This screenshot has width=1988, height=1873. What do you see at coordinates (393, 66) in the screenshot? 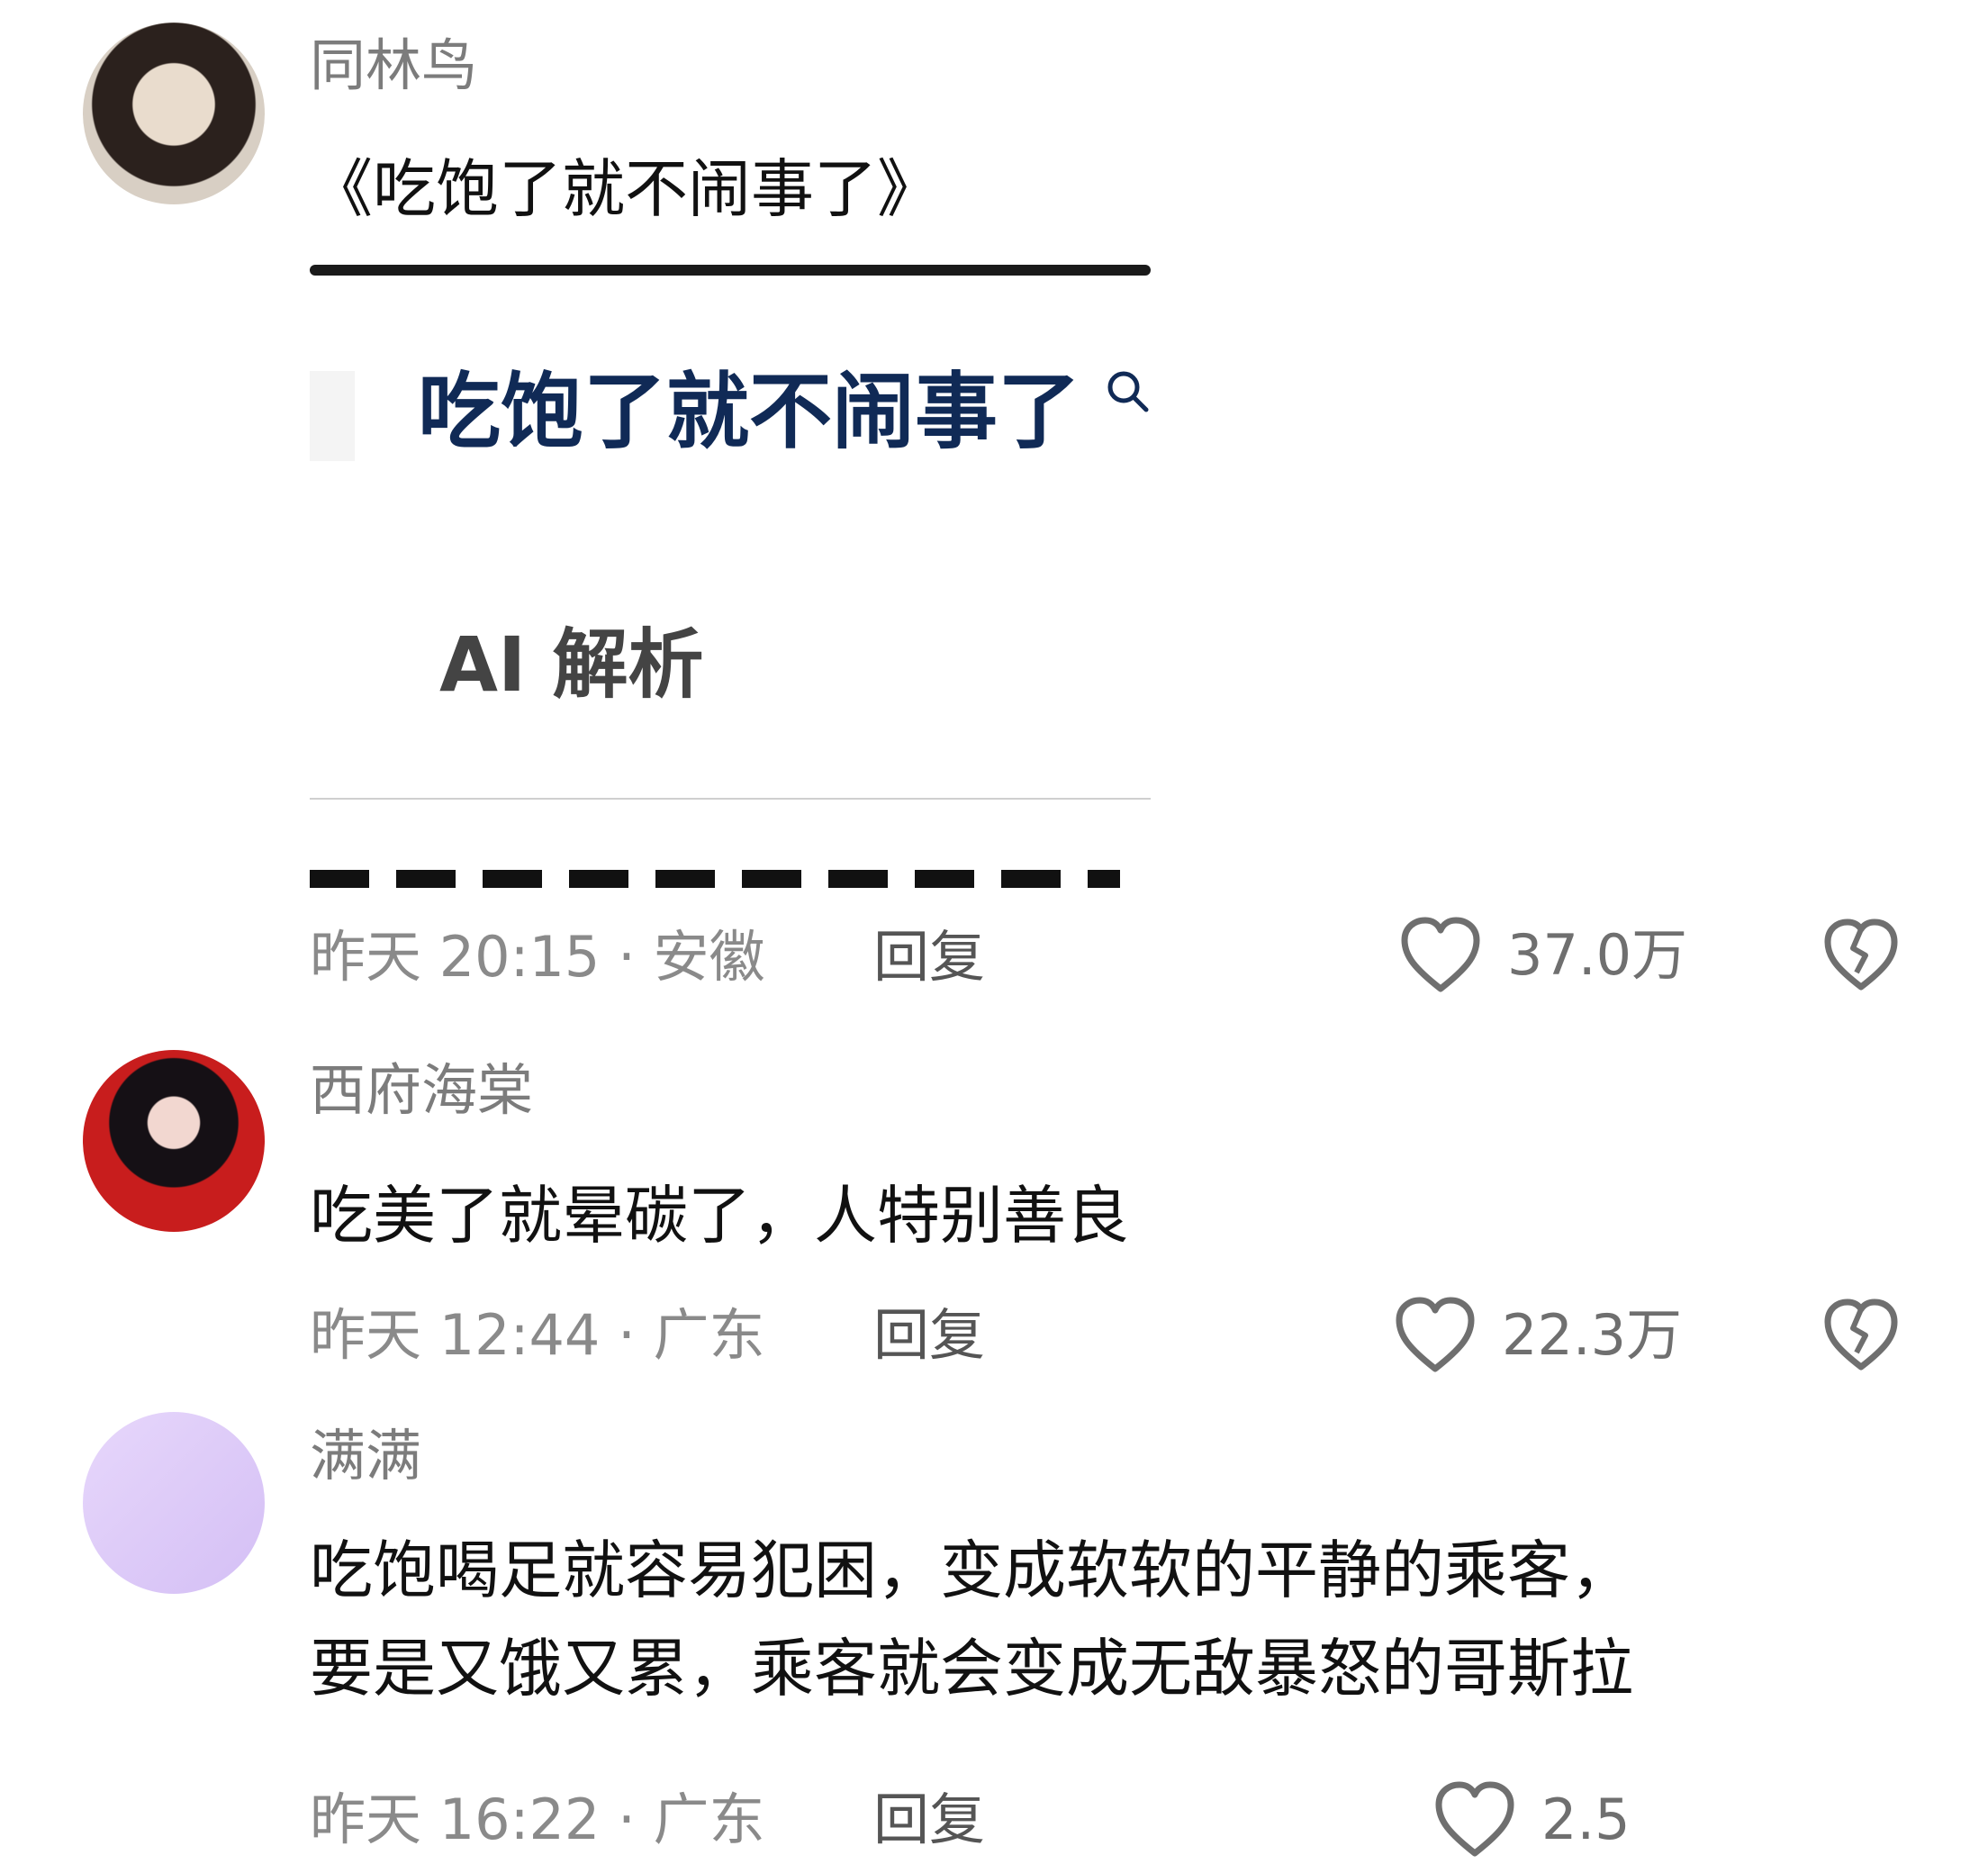
I see `username: 同林鸟` at bounding box center [393, 66].